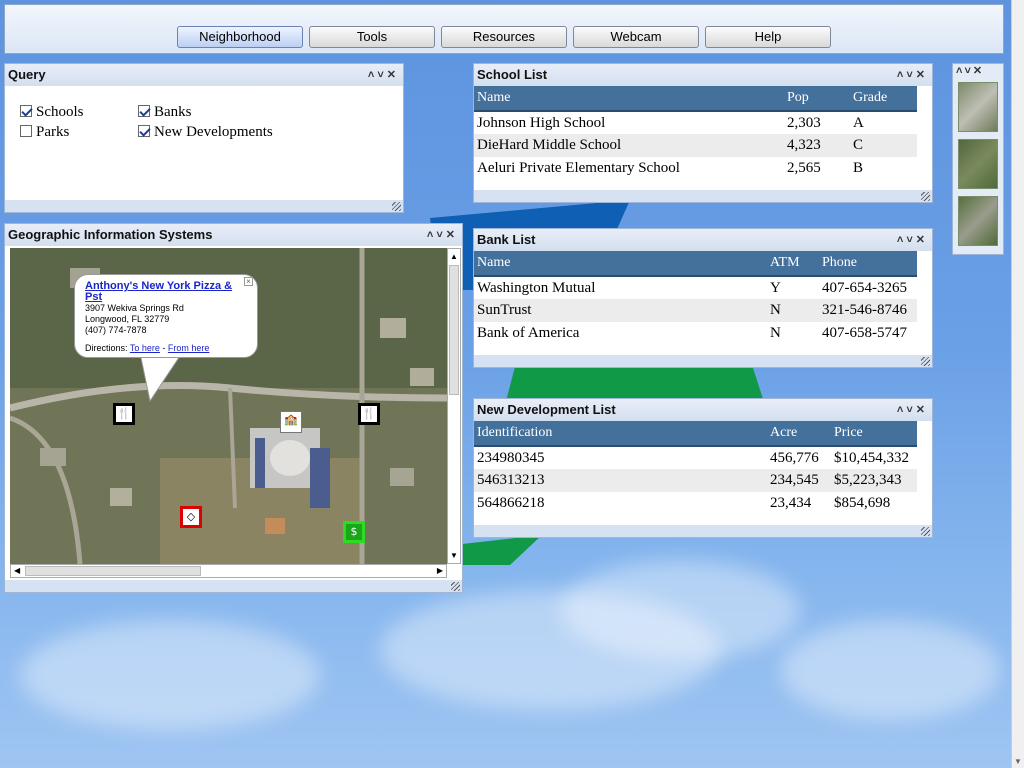  I want to click on table-row: SunTrust N 321-546-8746, so click(695, 310).